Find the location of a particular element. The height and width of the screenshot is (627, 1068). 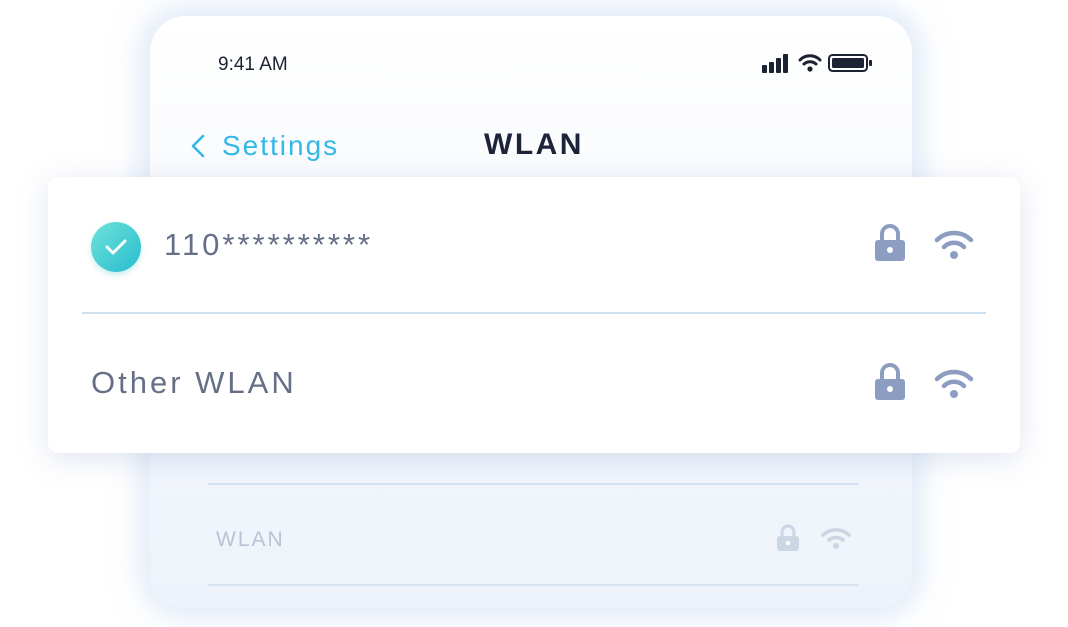

back-button: Settings is located at coordinates (264, 146).